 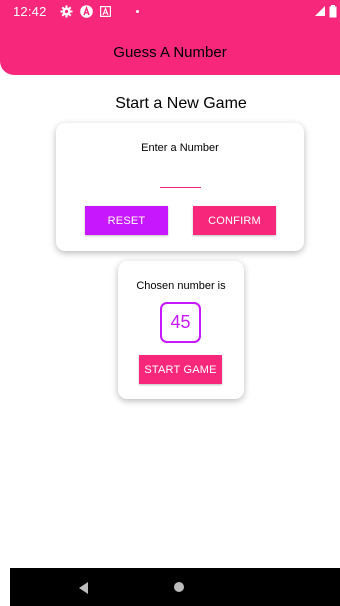 What do you see at coordinates (137, 11) in the screenshot?
I see `dot-icon` at bounding box center [137, 11].